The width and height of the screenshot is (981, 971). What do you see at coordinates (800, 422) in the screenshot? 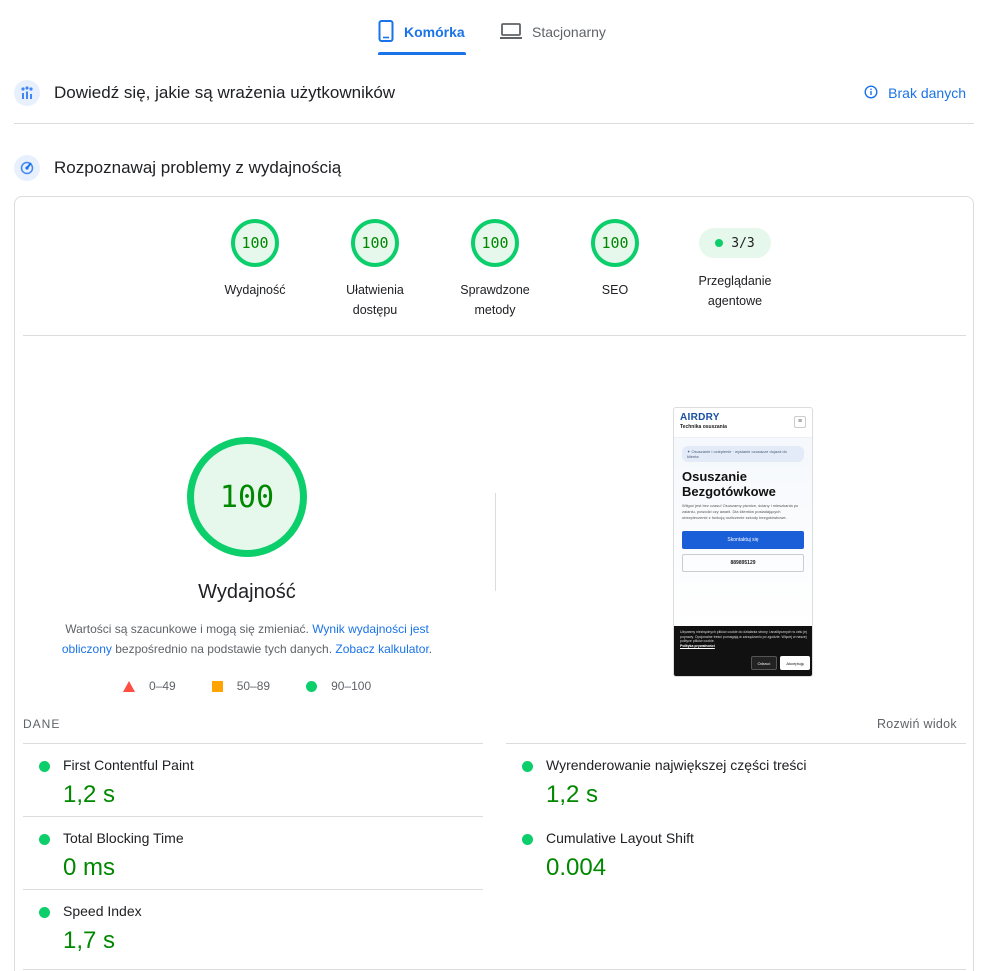
I see `hamburger-icon: ≡` at bounding box center [800, 422].